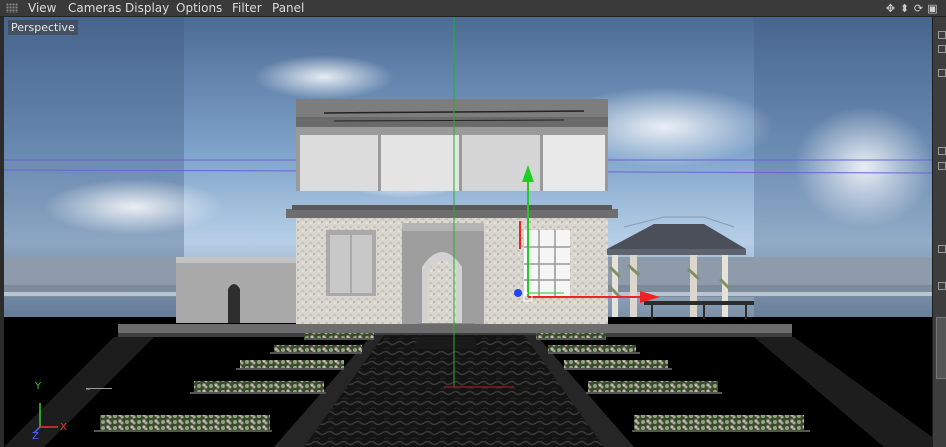 The height and width of the screenshot is (447, 946). I want to click on panel-scroll-strip, so click(941, 348).